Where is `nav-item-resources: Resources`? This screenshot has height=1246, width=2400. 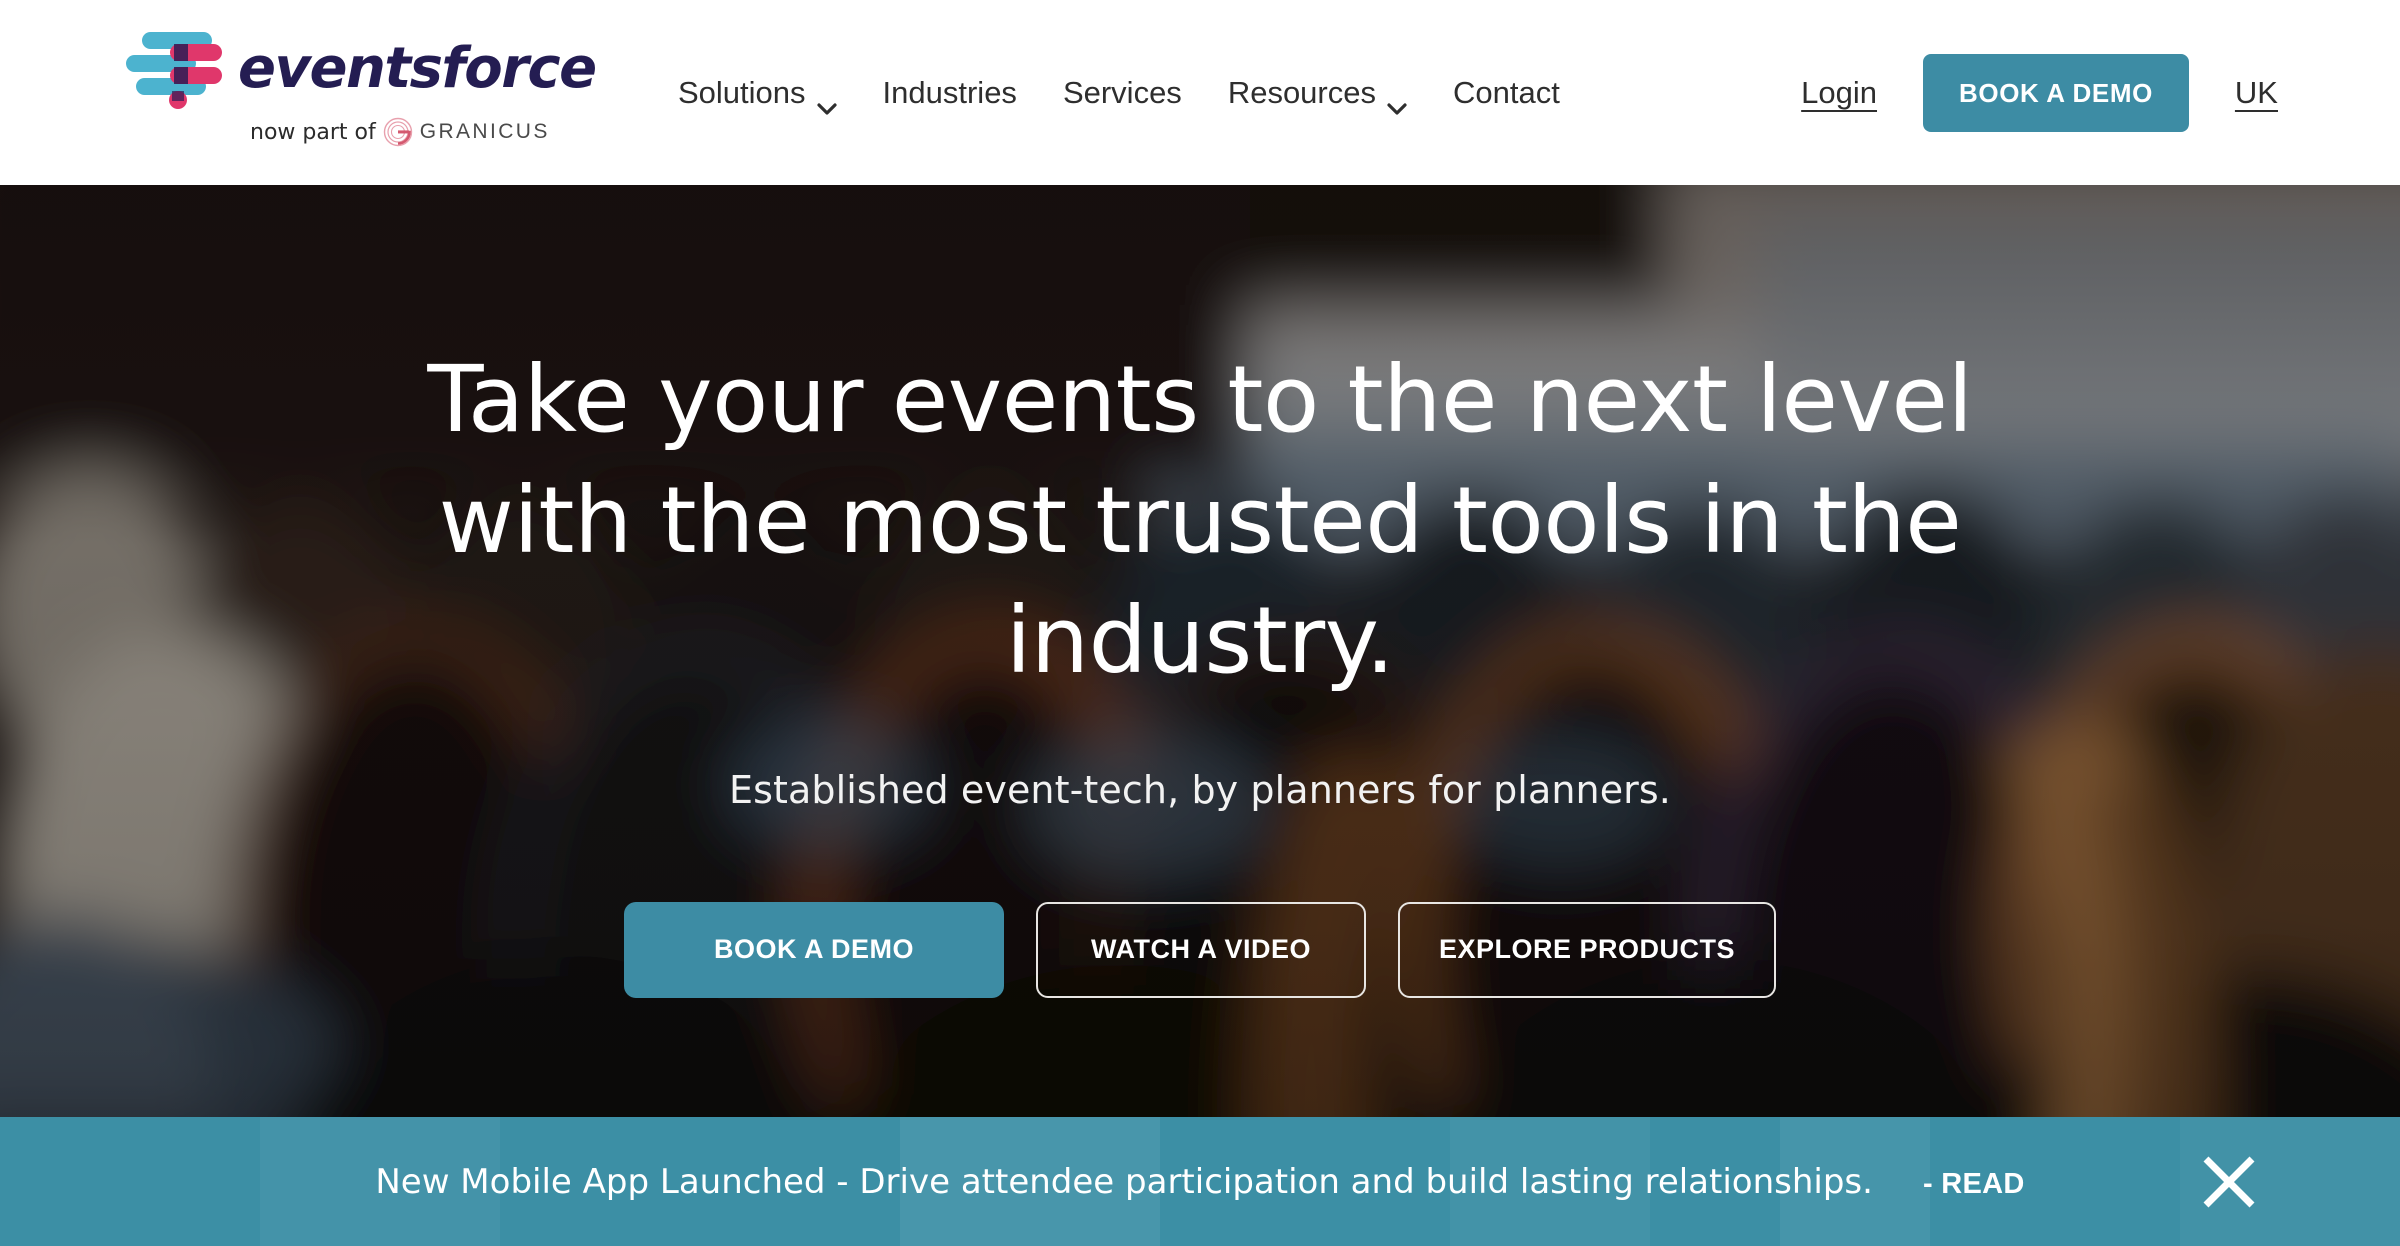
nav-item-resources: Resources is located at coordinates (1317, 94).